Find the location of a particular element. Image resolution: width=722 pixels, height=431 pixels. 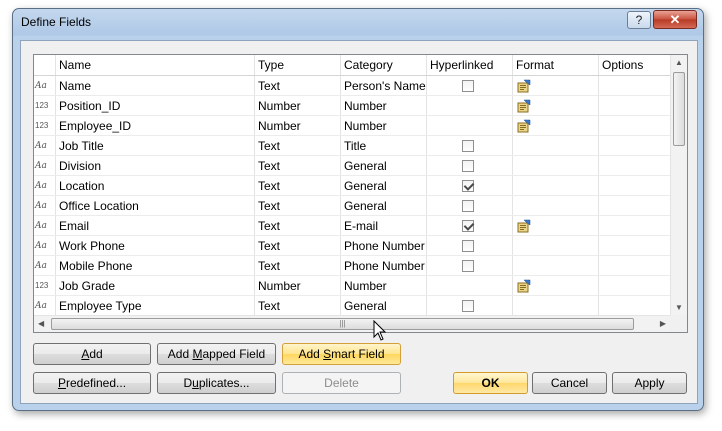

field-name-cell: Employee Type is located at coordinates (155, 305).